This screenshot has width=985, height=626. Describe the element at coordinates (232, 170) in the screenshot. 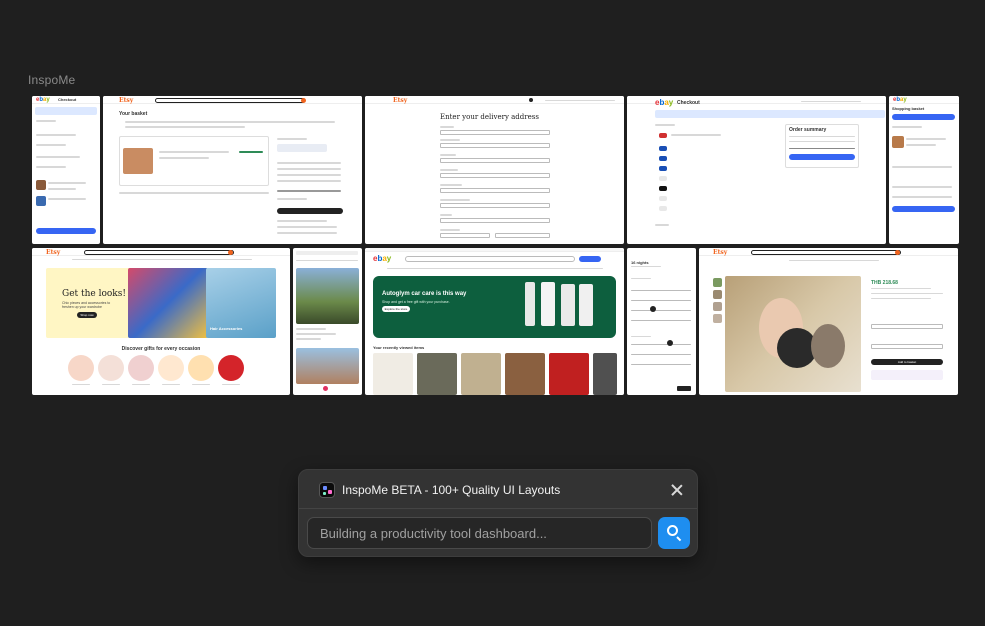

I see `layout-thumbnail-etsy-basket: Etsy Your basket` at that location.